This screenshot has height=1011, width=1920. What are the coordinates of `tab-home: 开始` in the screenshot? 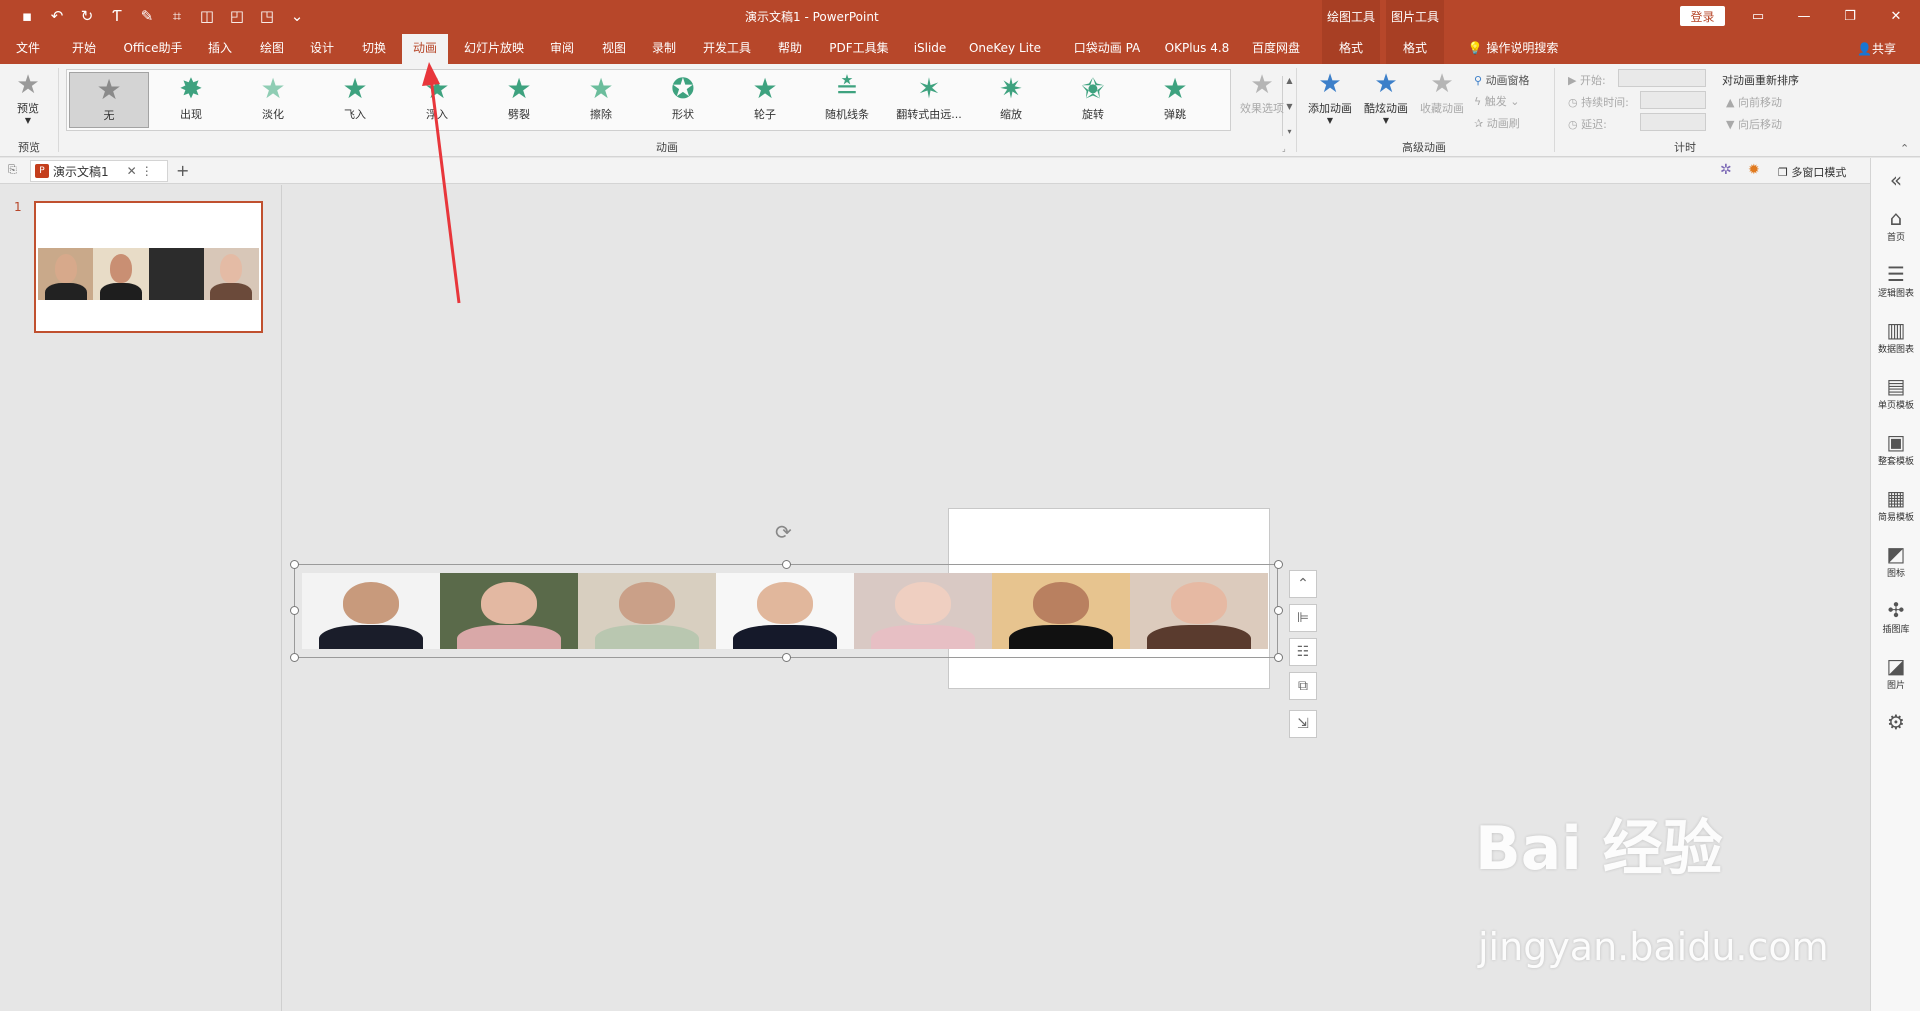 It's located at (84, 48).